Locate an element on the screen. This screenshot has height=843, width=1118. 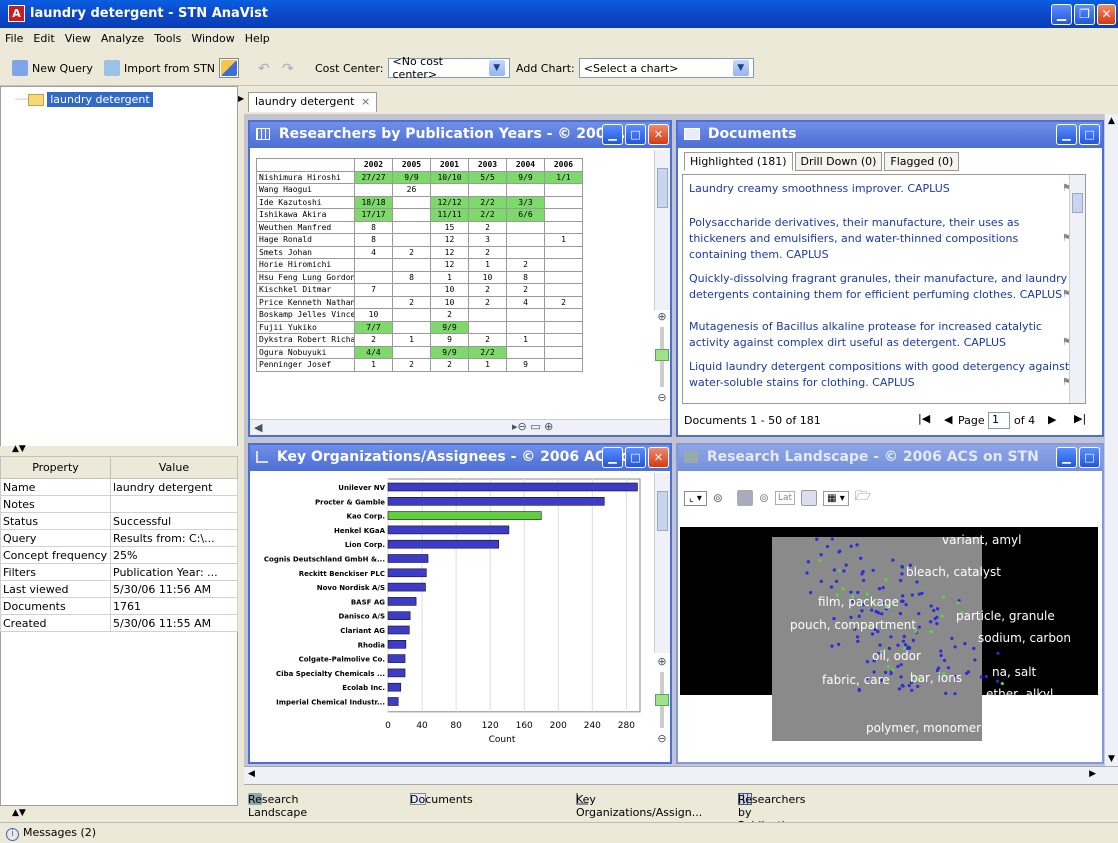
property-row: Concept frequency 25% is located at coordinates (119, 555).